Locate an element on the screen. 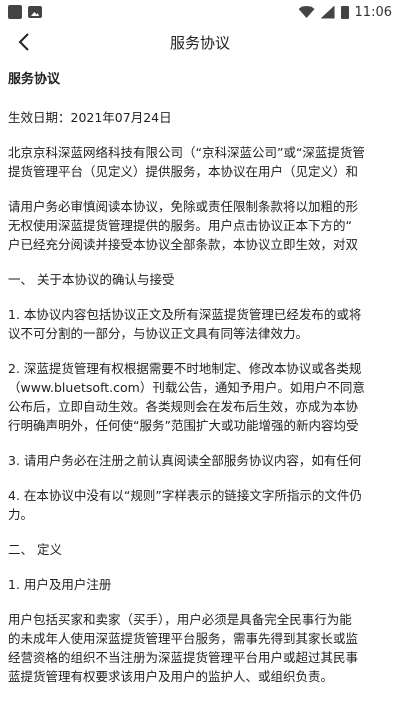 This screenshot has height=711, width=400. status-right: 11:06 is located at coordinates (345, 12).